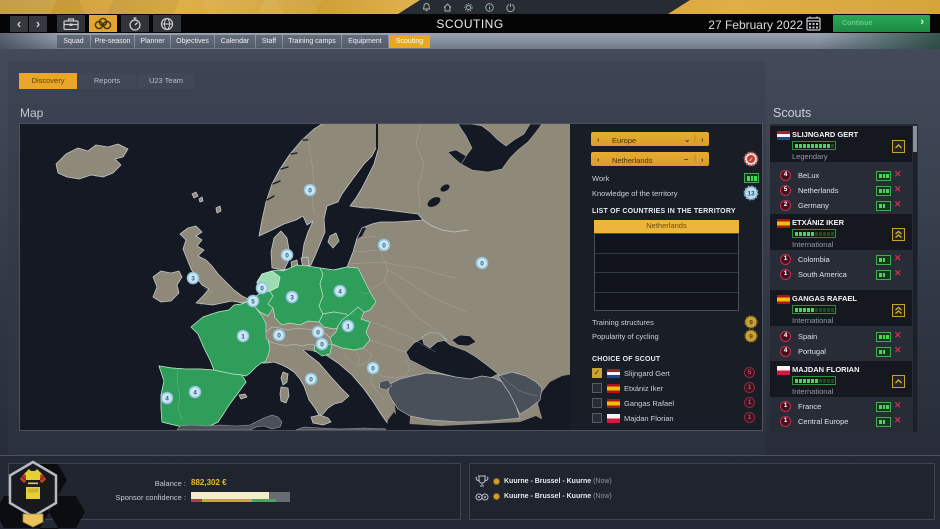 This screenshot has width=940, height=529. Describe the element at coordinates (751, 194) in the screenshot. I see `svg-text: 13` at that location.